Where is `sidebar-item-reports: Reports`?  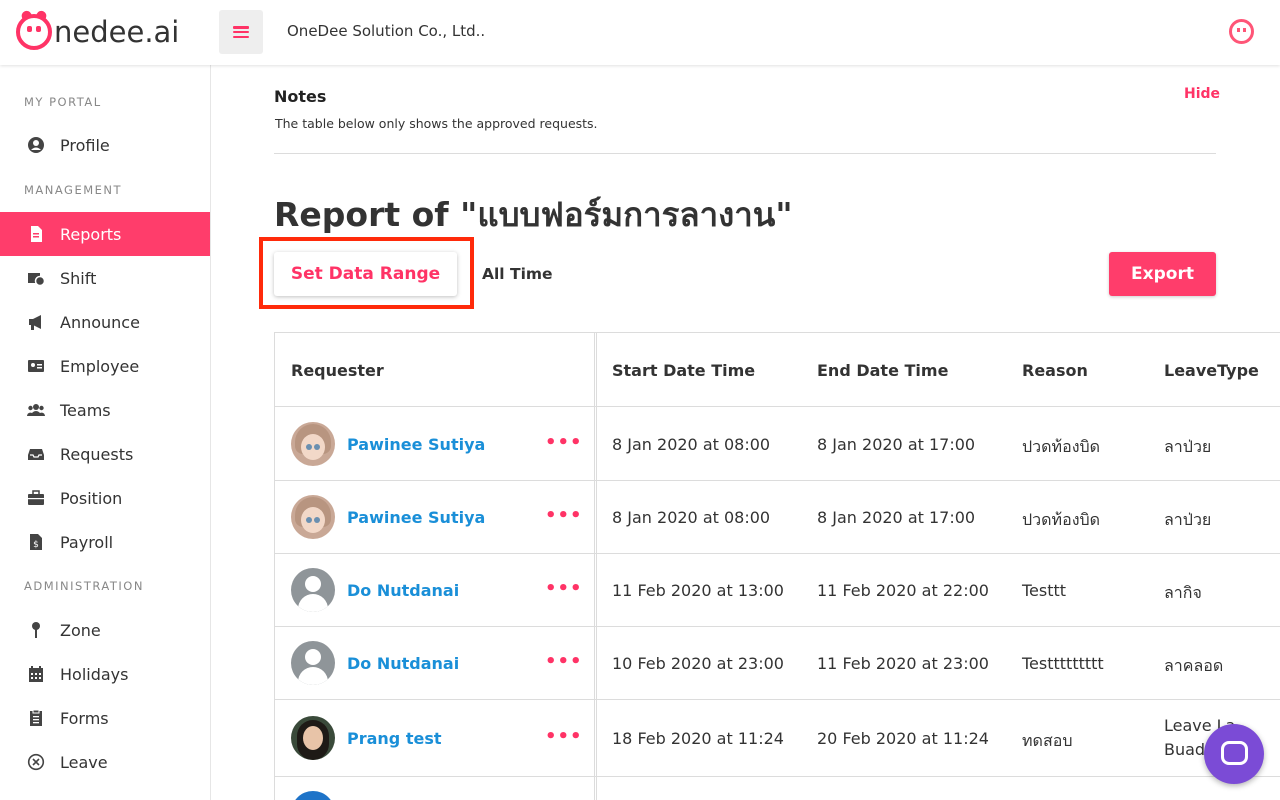 sidebar-item-reports: Reports is located at coordinates (105, 234).